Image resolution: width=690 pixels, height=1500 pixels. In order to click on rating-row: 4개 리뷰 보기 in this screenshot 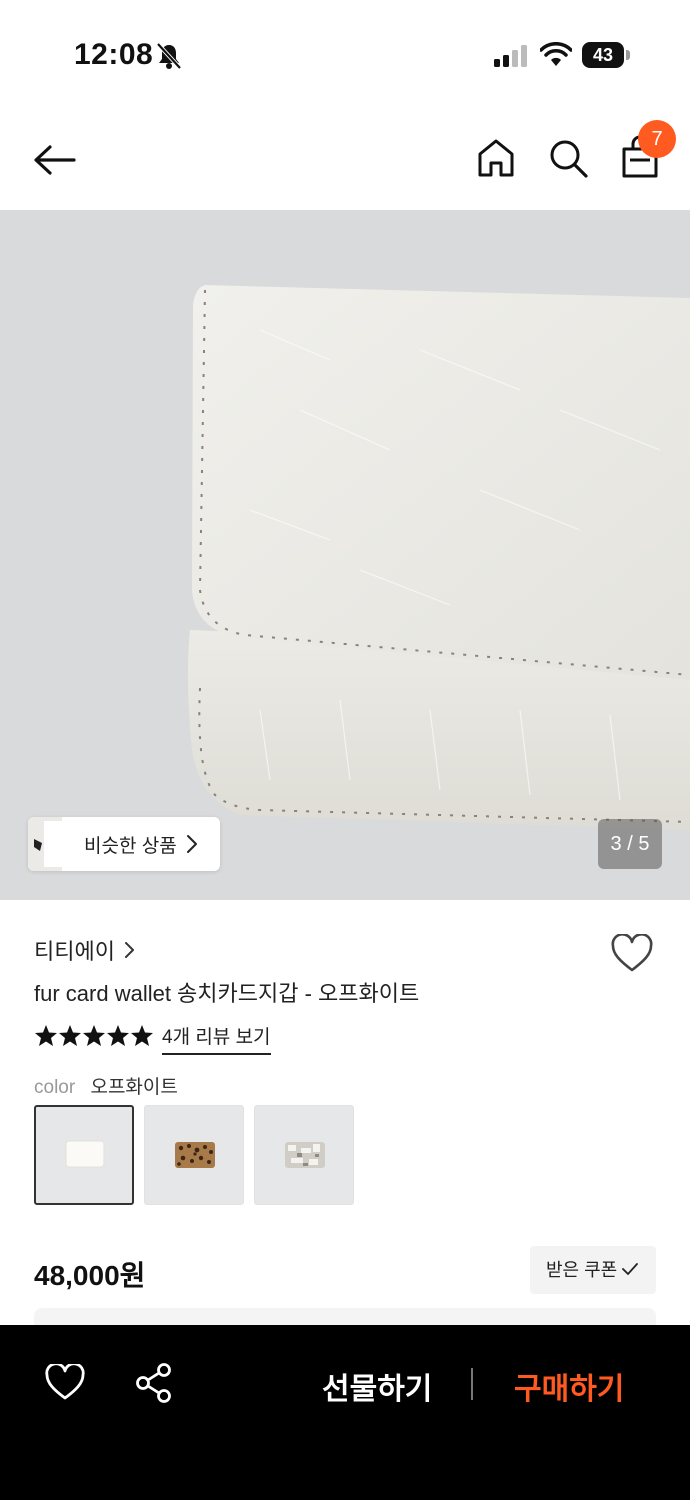, I will do `click(184, 1038)`.